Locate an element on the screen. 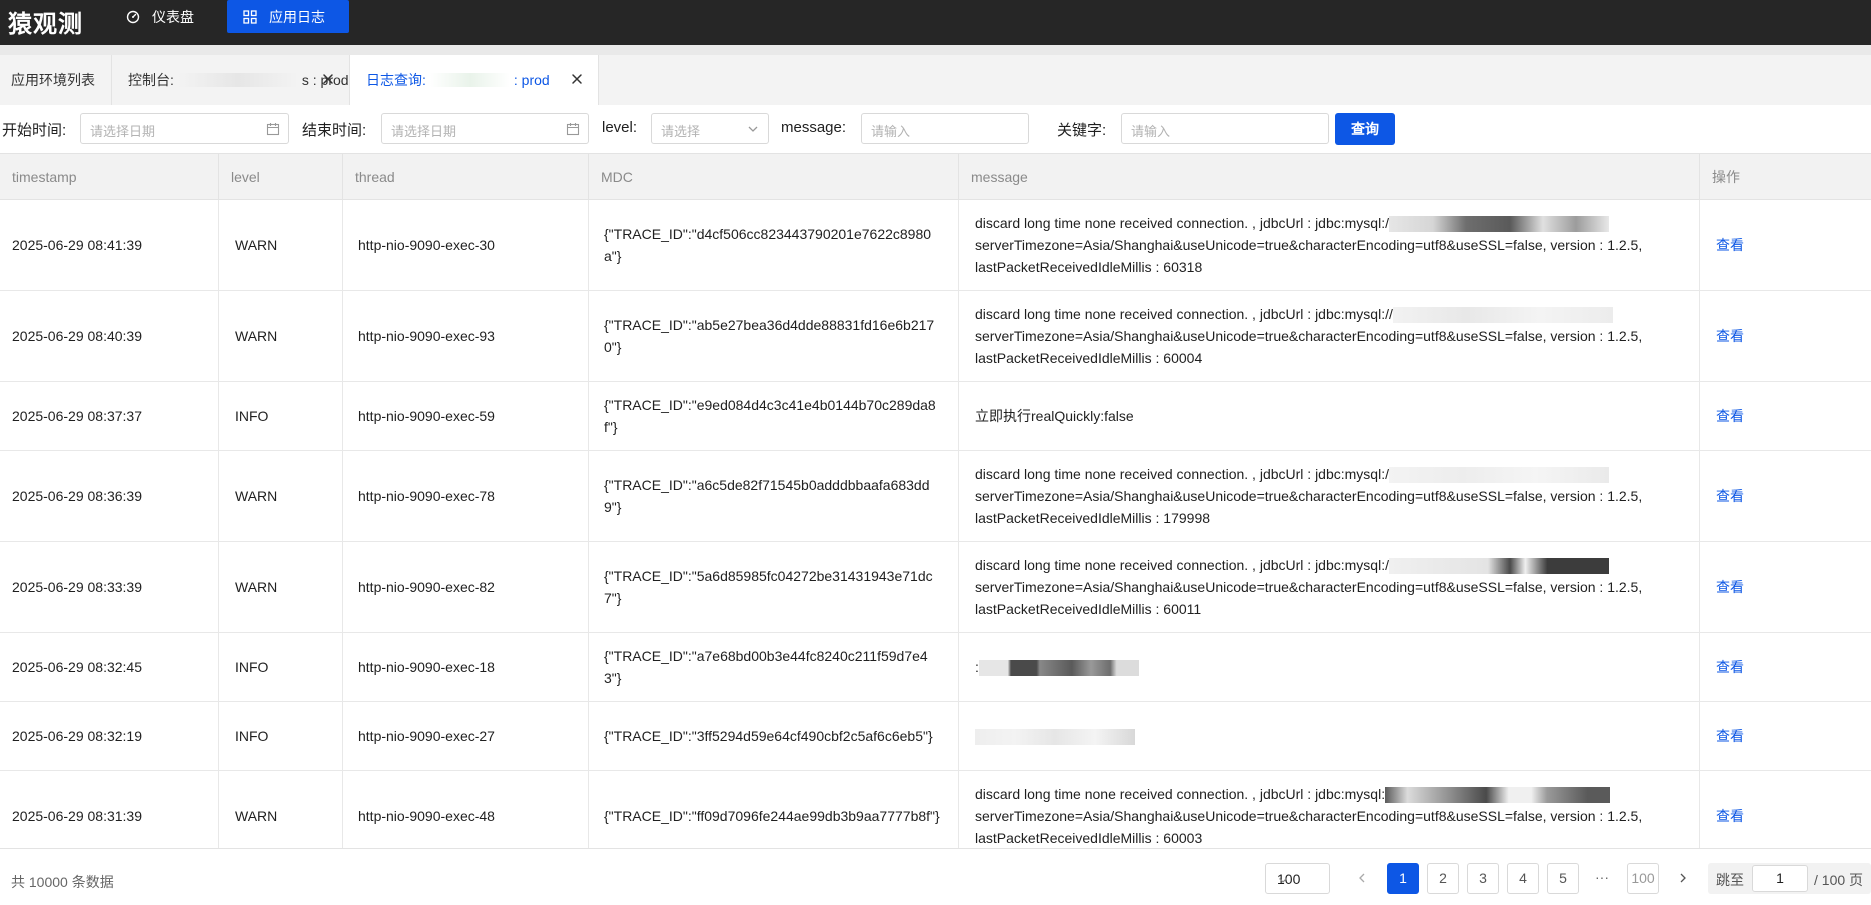 The image size is (1871, 905). cell-timestamp: 2025-06-29 08:41:39 is located at coordinates (109, 245).